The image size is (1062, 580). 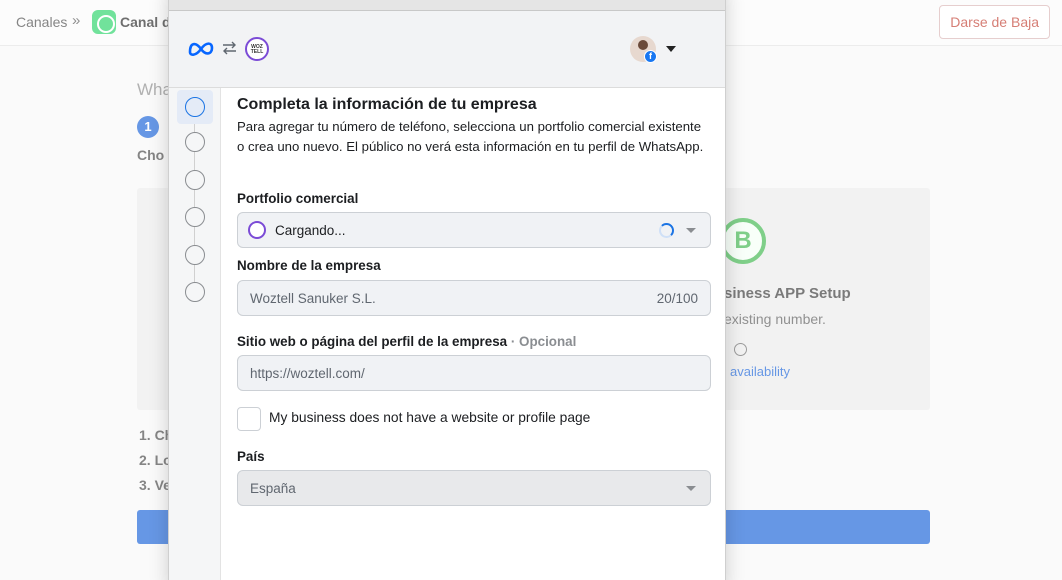 I want to click on meta-logo-icon, so click(x=201, y=49).